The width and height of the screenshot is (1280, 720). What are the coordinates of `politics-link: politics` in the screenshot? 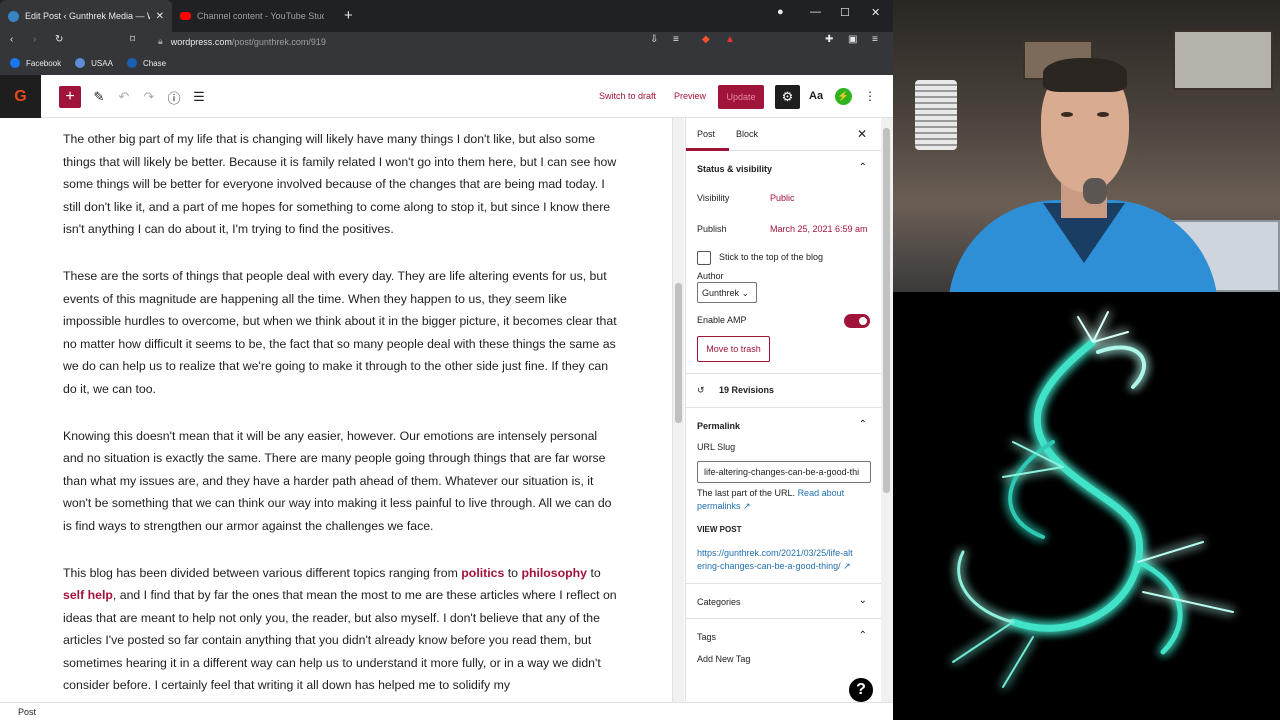 It's located at (482, 573).